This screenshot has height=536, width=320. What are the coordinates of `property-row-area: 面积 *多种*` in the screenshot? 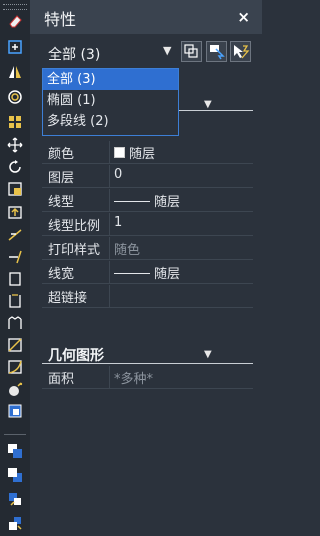 It's located at (147, 377).